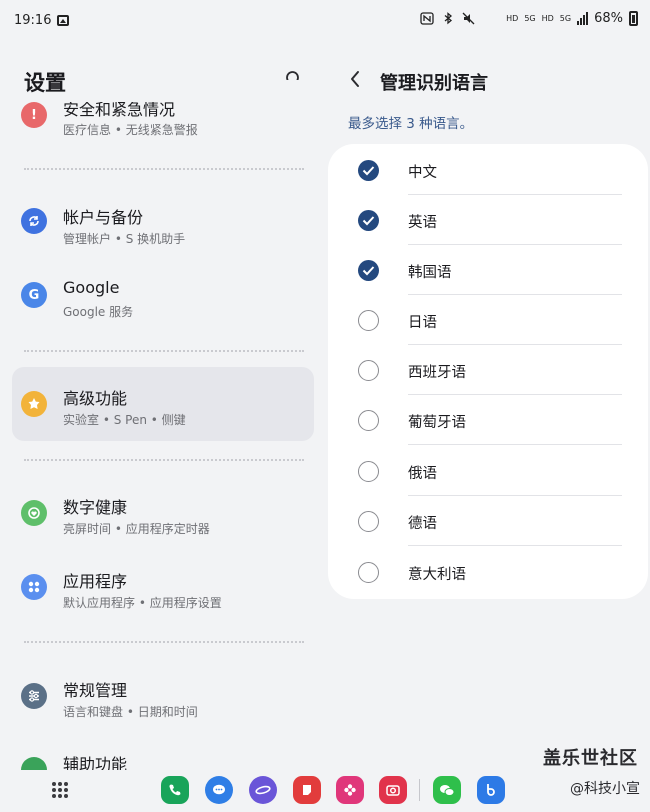 Image resolution: width=650 pixels, height=812 pixels. I want to click on status-bar: 19:16 HD 5G HD 5G 68%, so click(325, 20).